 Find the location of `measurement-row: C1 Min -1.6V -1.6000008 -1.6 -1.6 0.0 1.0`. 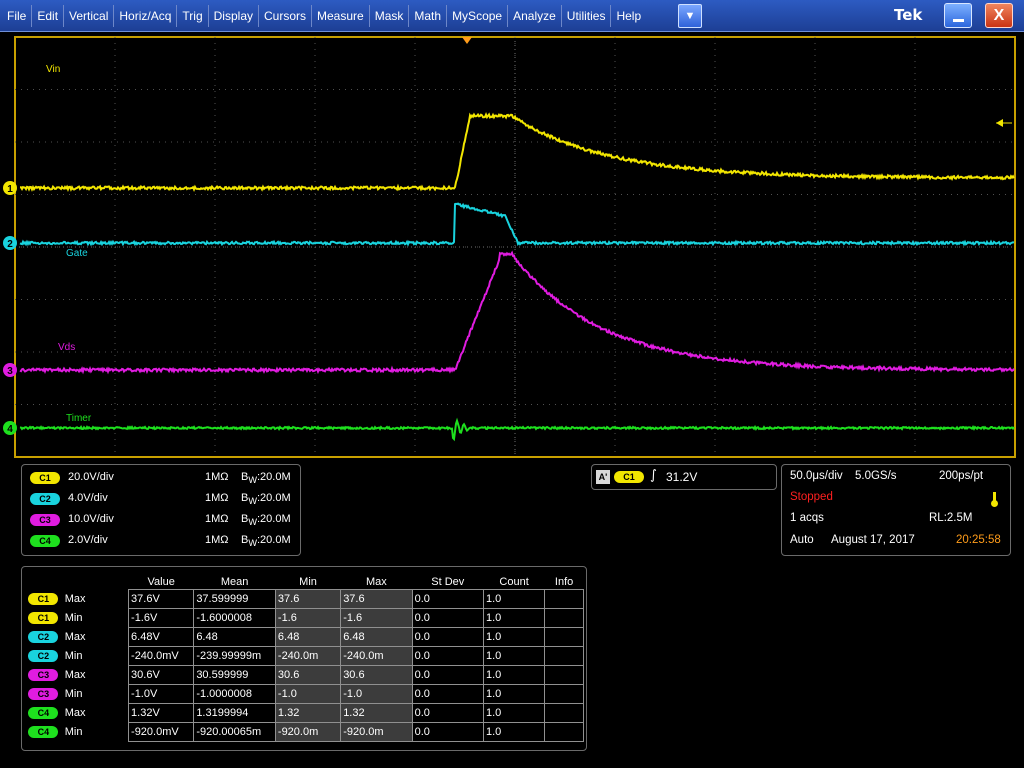

measurement-row: C1 Min -1.6V -1.6000008 -1.6 -1.6 0.0 1.0 is located at coordinates (304, 618).